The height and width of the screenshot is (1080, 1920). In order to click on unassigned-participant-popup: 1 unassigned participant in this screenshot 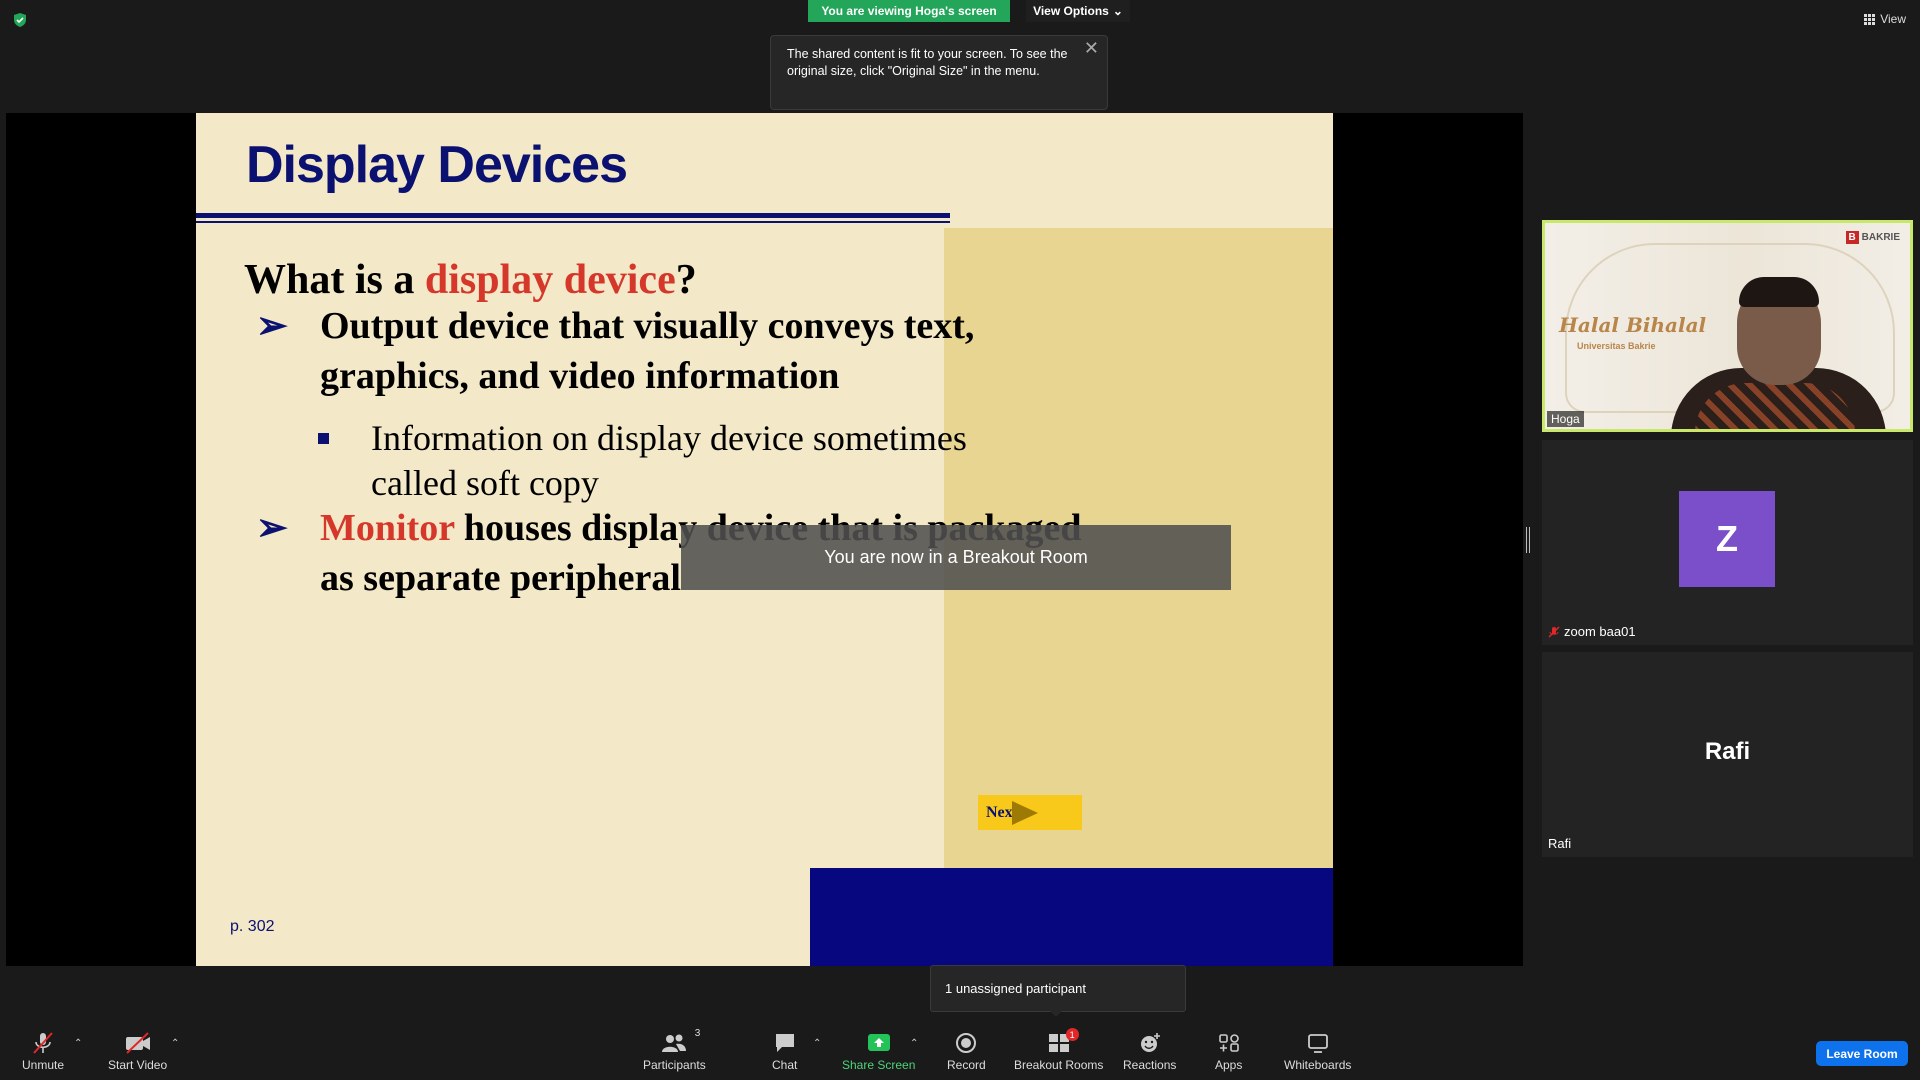, I will do `click(1058, 988)`.